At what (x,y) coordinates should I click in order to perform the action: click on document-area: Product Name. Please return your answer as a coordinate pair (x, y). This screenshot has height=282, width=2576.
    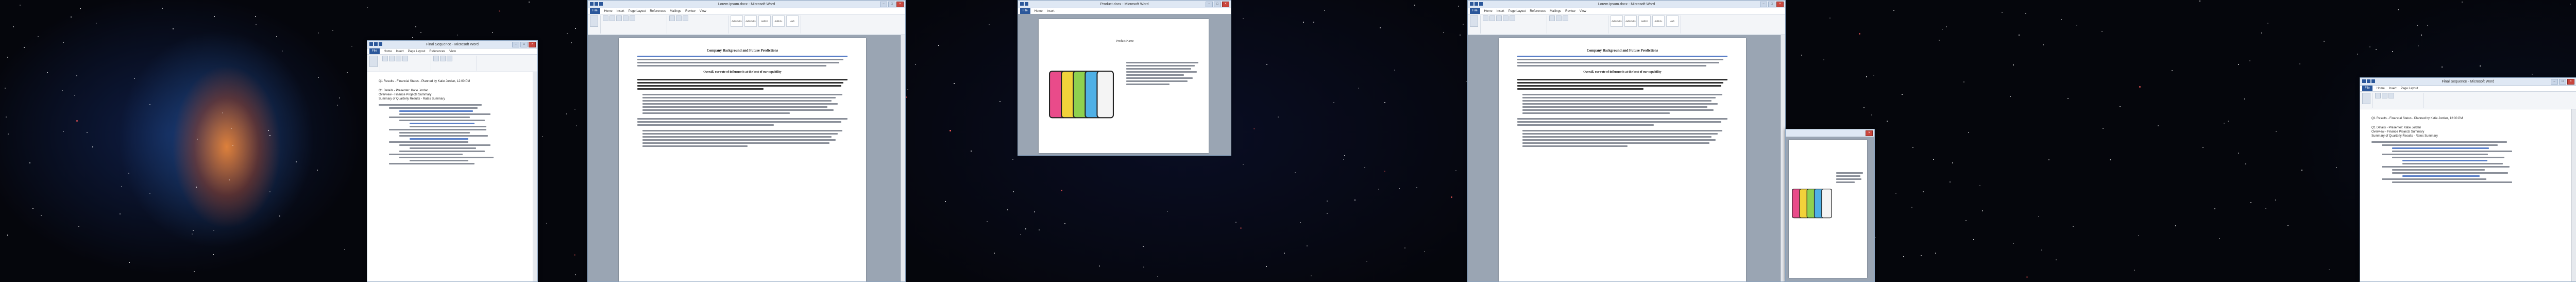
    Looking at the image, I should click on (1124, 84).